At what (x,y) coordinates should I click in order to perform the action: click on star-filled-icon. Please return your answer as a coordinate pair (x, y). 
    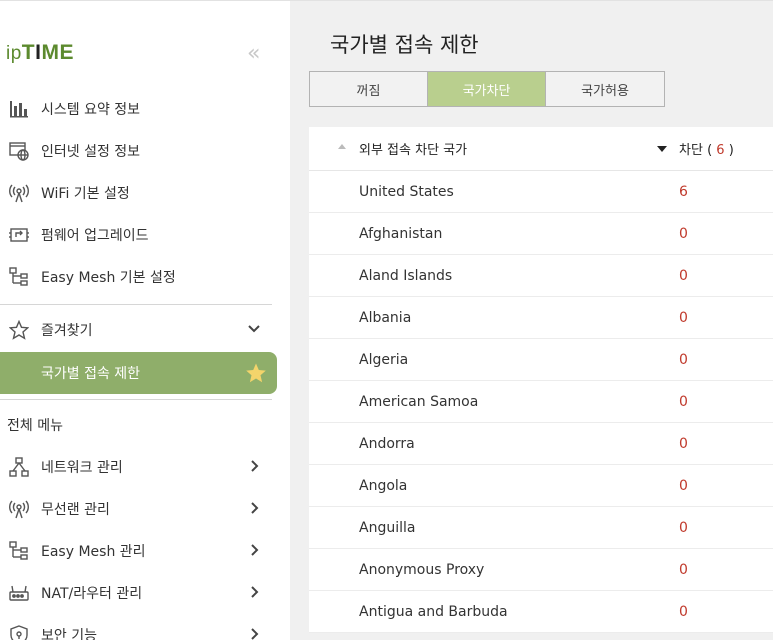
    Looking at the image, I should click on (256, 373).